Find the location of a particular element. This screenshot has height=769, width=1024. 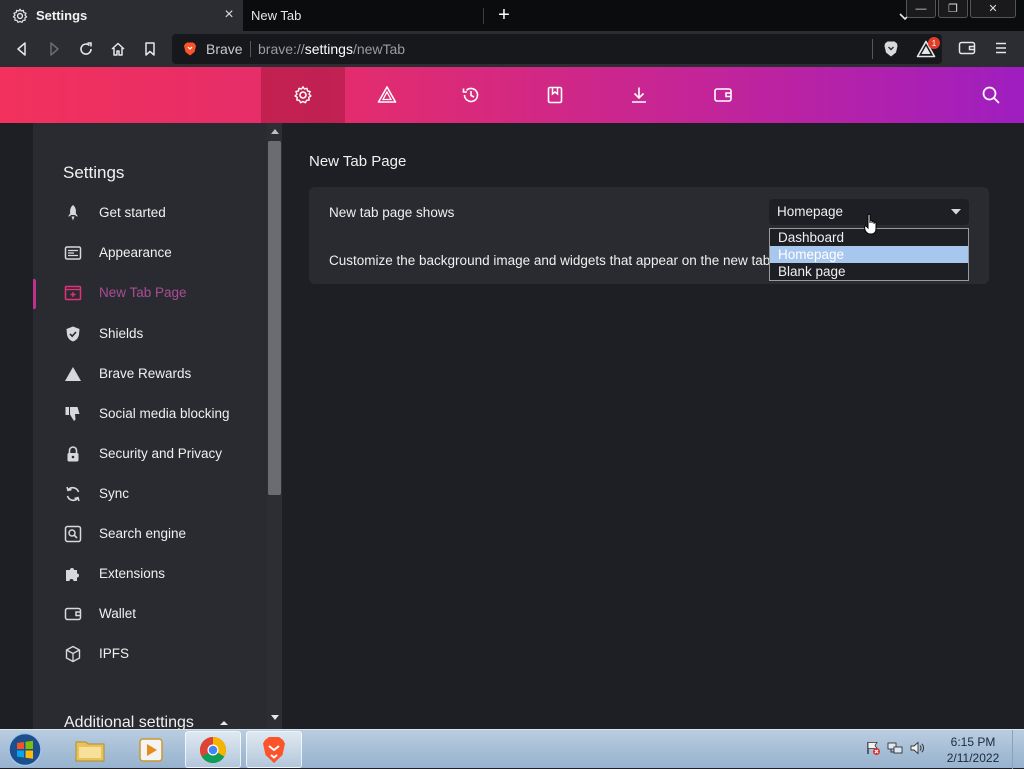

hand-cursor-icon is located at coordinates (872, 225).